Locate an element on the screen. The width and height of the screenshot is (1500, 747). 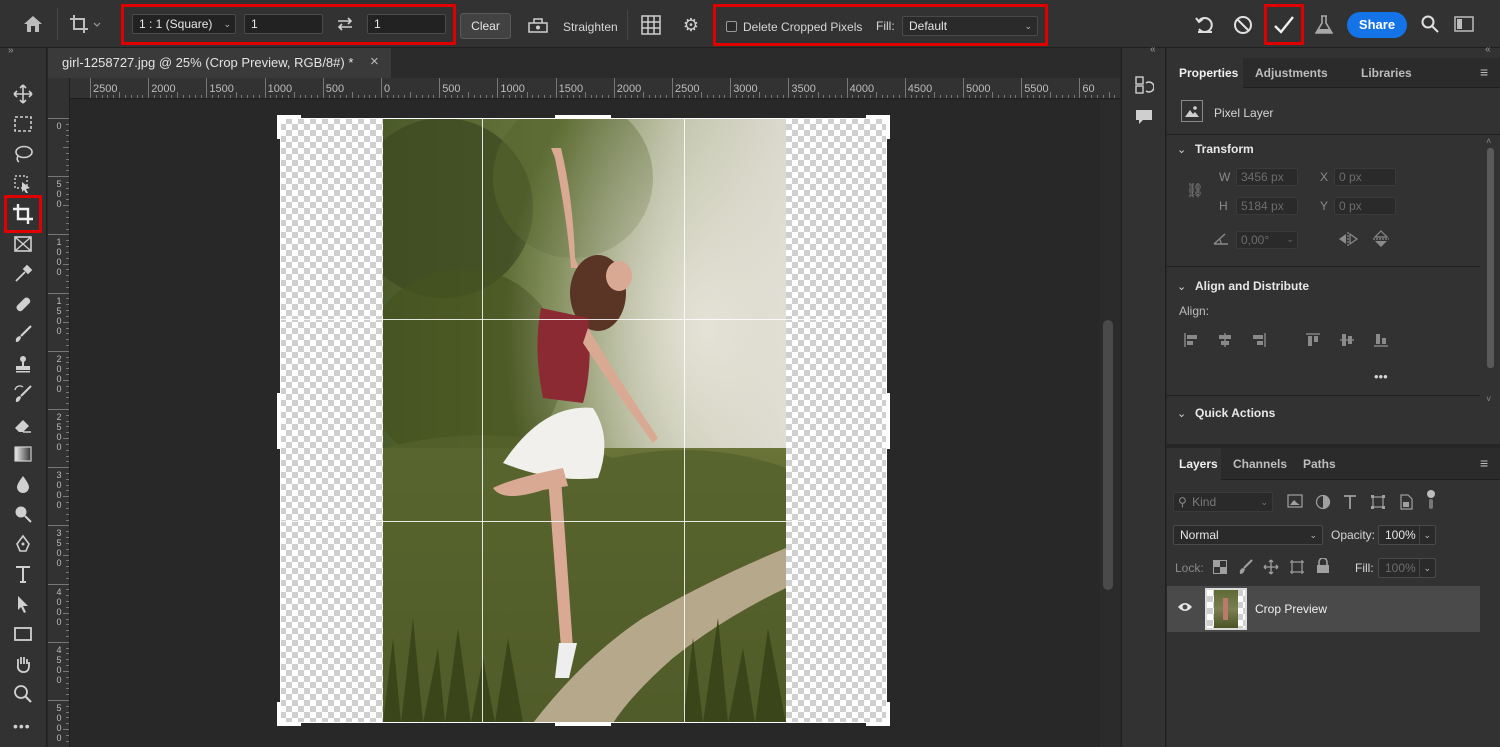
crop-handle-top-right is located at coordinates (878, 127).